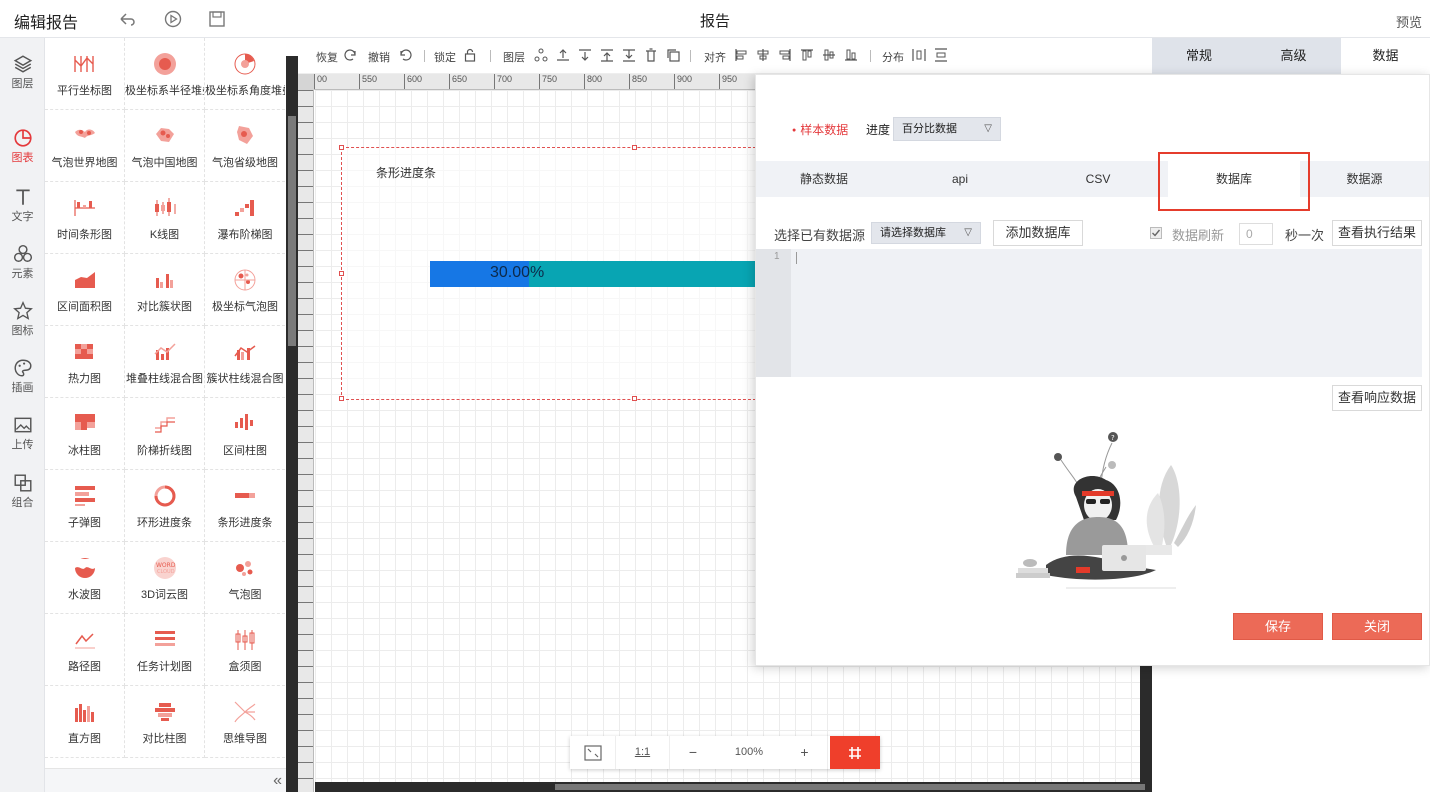 The width and height of the screenshot is (1430, 792). Describe the element at coordinates (550, 273) in the screenshot. I see `progress-bar-widget: 条形进度条 30.00%` at that location.